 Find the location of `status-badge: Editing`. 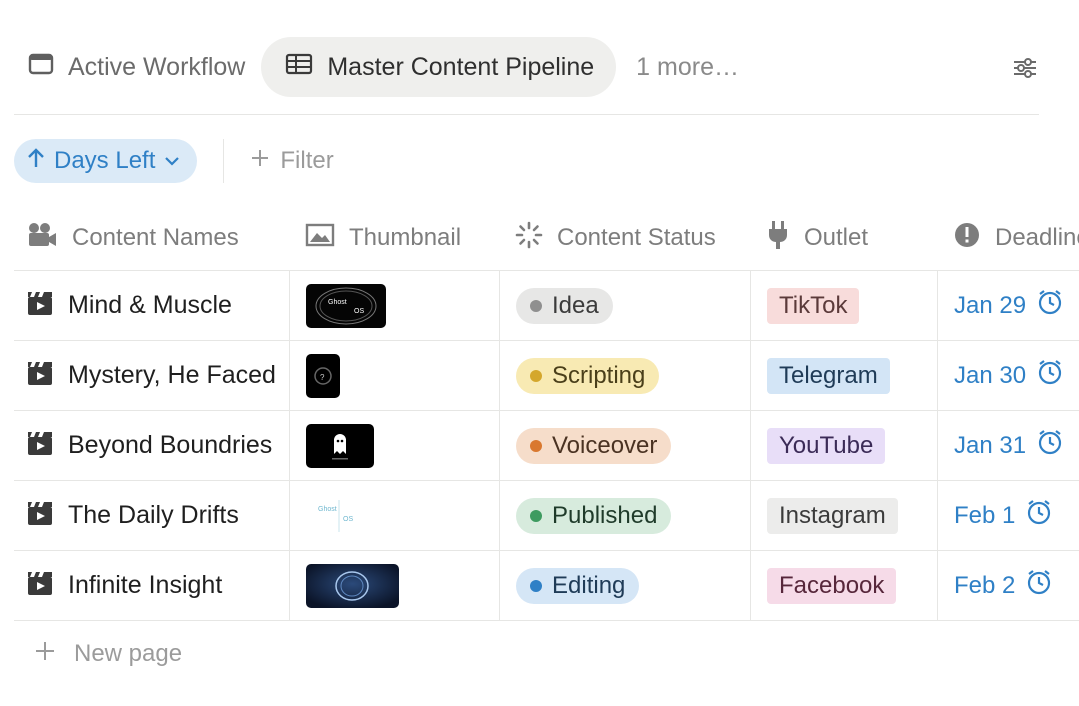

status-badge: Editing is located at coordinates (578, 585).